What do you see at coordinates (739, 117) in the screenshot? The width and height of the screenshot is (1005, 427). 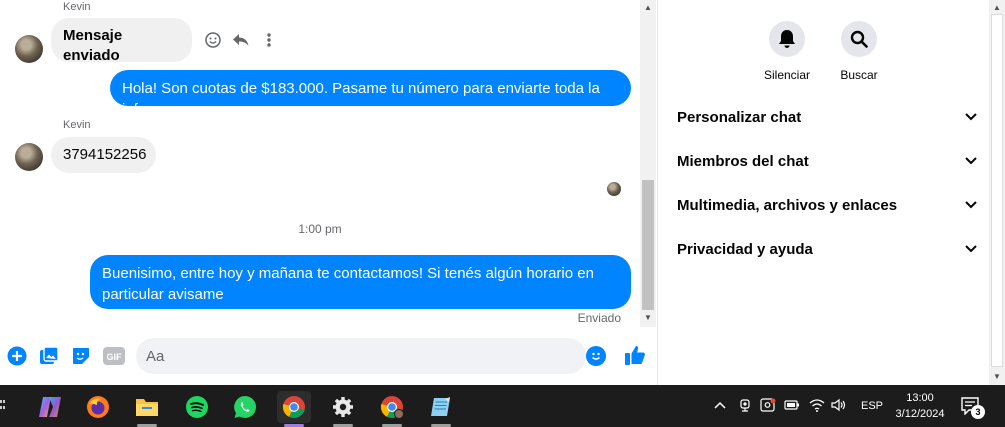 I see `section-label: Personalizar chat` at bounding box center [739, 117].